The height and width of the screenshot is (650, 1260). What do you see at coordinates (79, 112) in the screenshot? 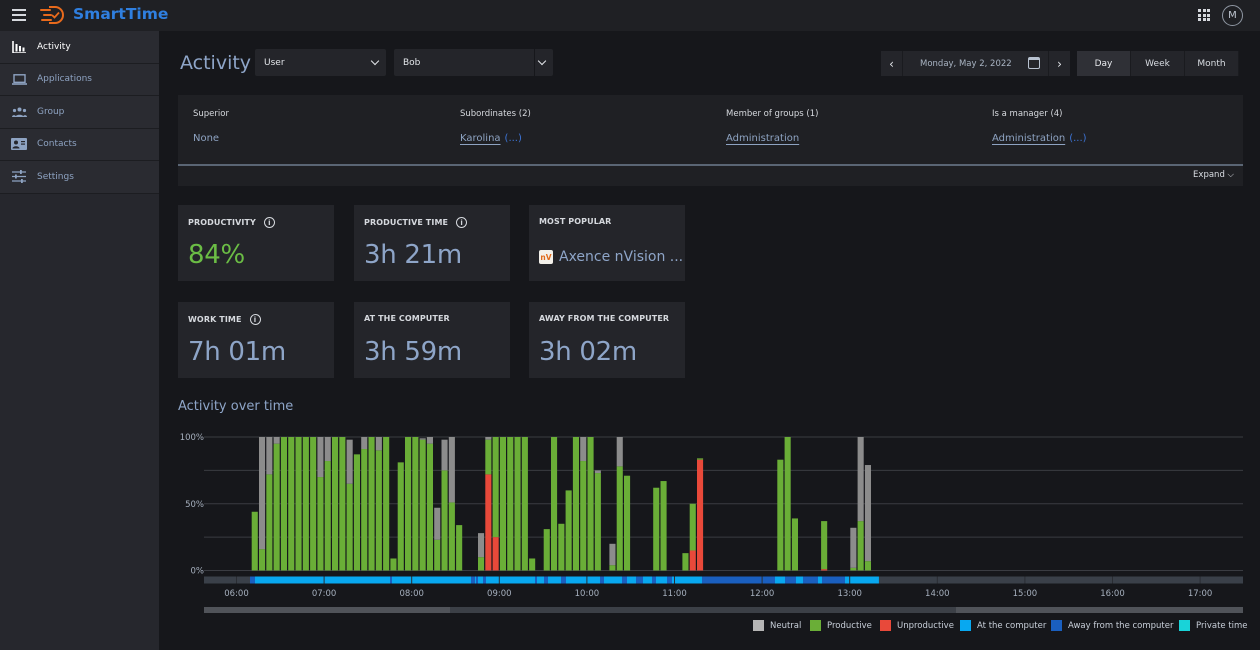
I see `sidebar-item-group: Group` at bounding box center [79, 112].